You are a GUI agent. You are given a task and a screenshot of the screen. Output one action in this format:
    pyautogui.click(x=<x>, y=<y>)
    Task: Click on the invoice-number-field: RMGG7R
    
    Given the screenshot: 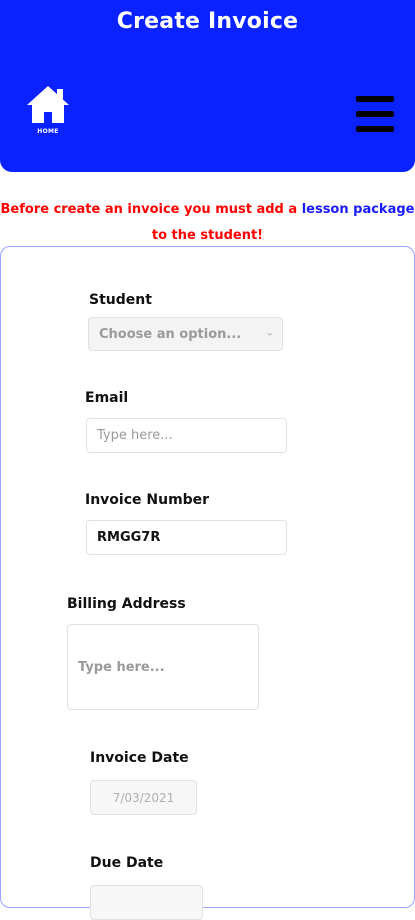 What is the action you would take?
    pyautogui.click(x=186, y=537)
    